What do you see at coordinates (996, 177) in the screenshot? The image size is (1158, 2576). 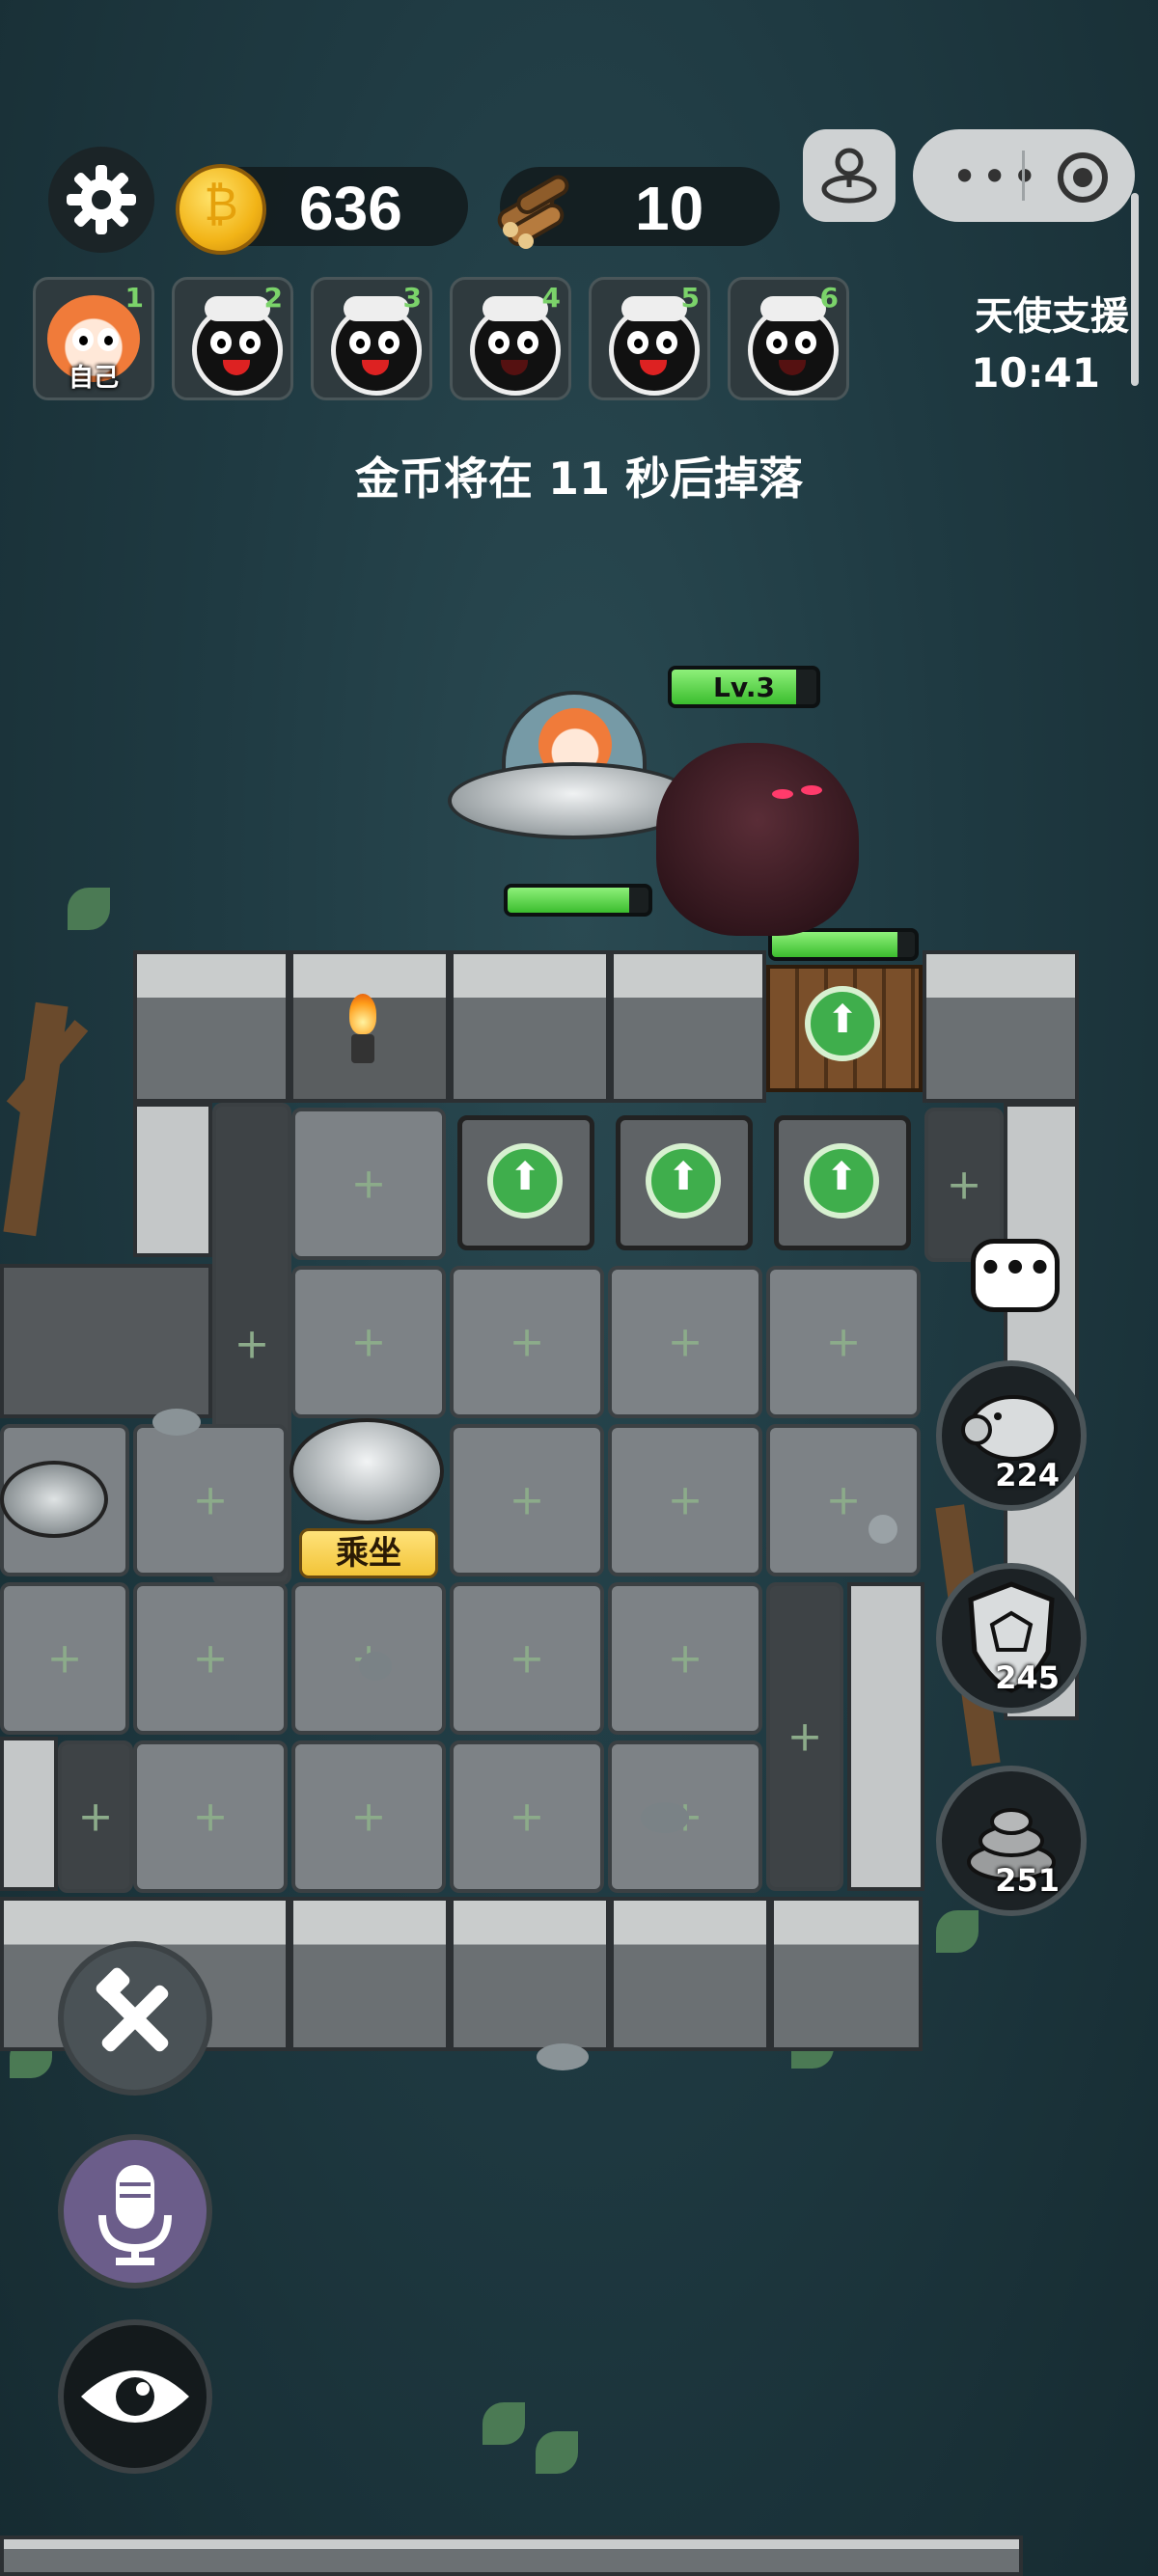 I see `more-icon: •••` at bounding box center [996, 177].